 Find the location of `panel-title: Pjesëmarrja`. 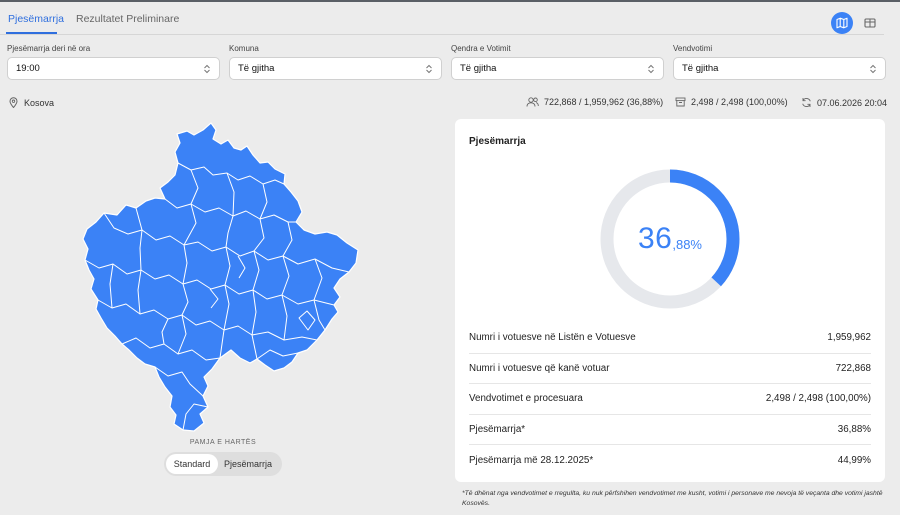

panel-title: Pjesëmarrja is located at coordinates (497, 141).